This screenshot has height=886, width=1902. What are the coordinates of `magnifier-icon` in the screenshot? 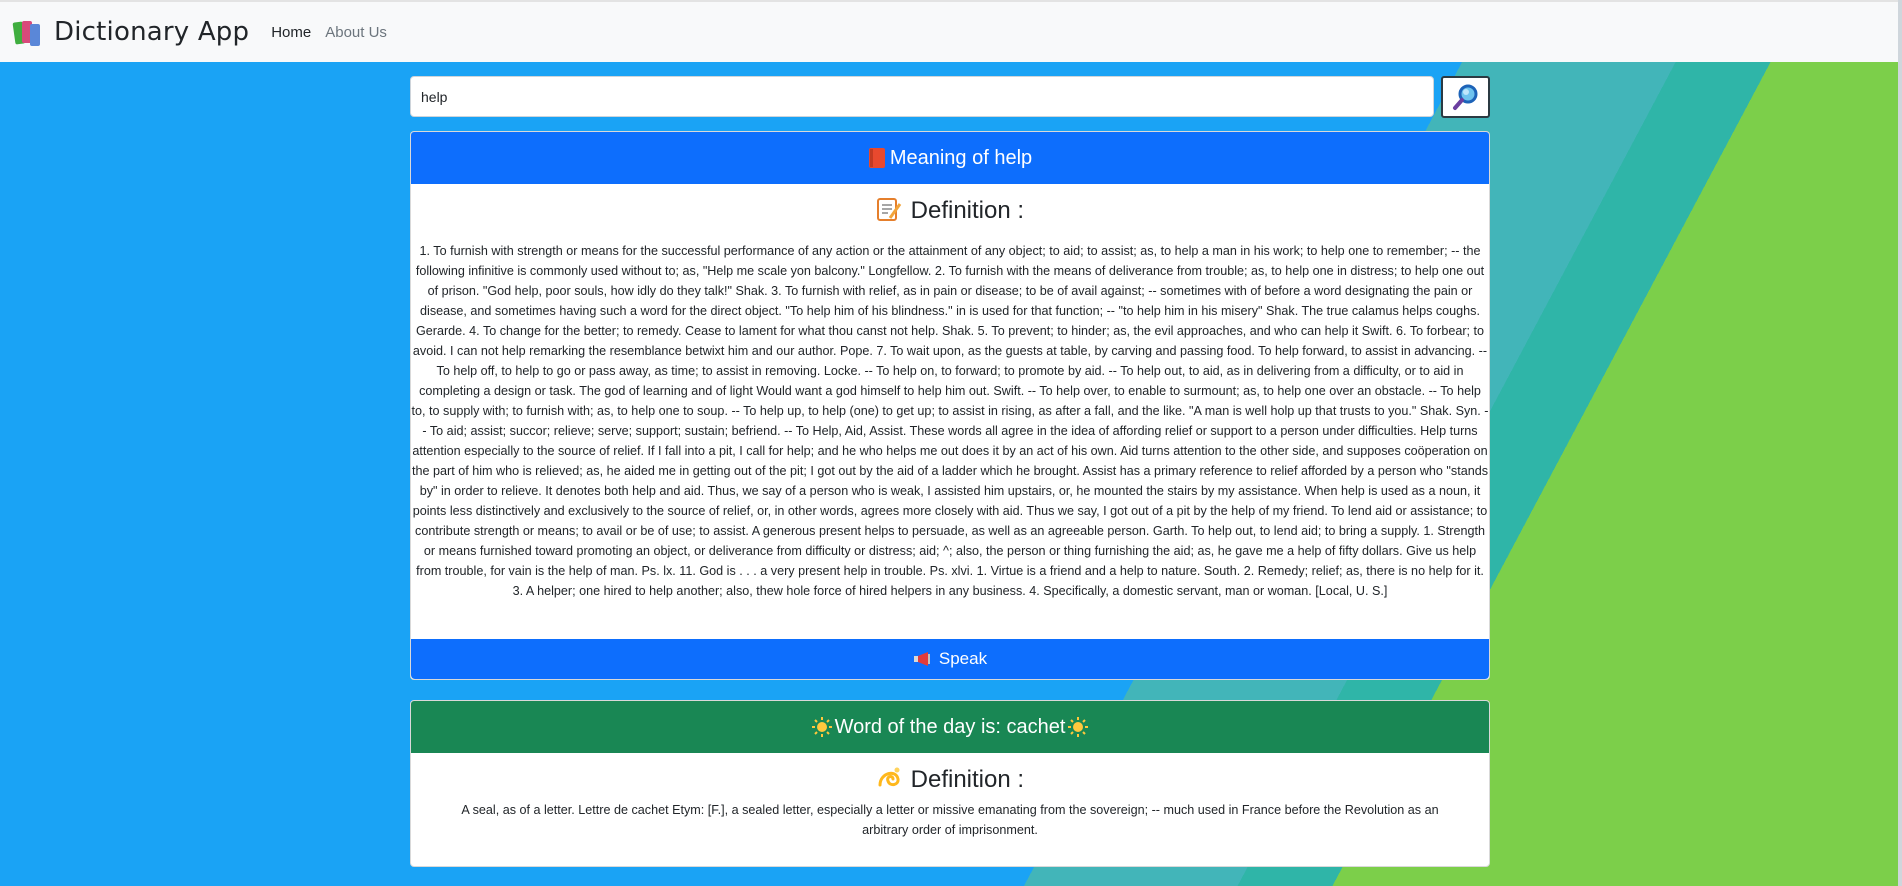 It's located at (1464, 97).